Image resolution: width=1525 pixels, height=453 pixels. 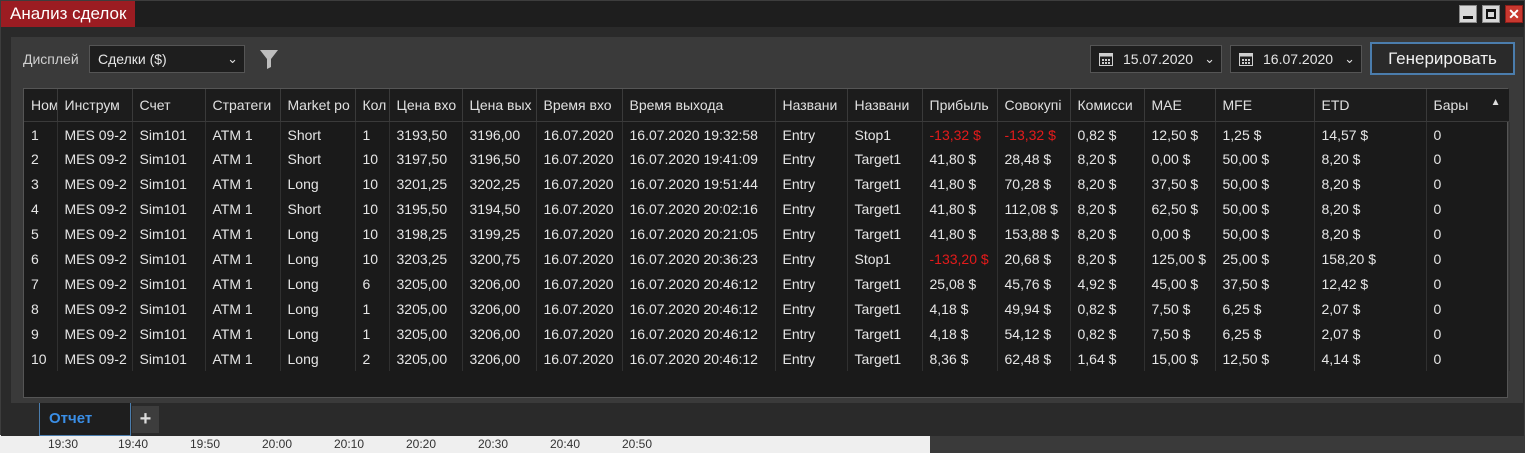 What do you see at coordinates (85, 419) in the screenshot?
I see `tab-report: Отчет` at bounding box center [85, 419].